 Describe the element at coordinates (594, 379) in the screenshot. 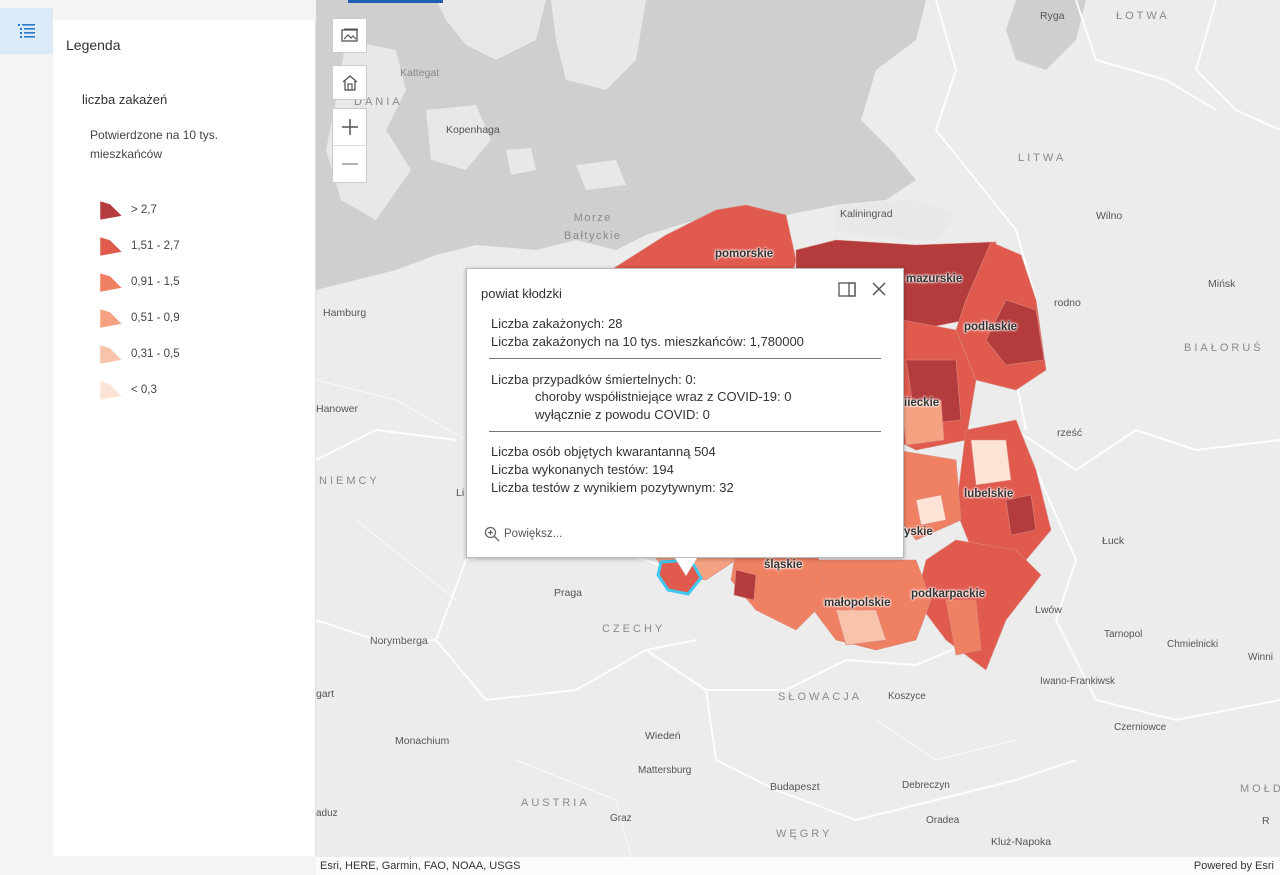

I see `popup-line-deaths: Liczba przypadków śmiertelnych: 0:` at that location.